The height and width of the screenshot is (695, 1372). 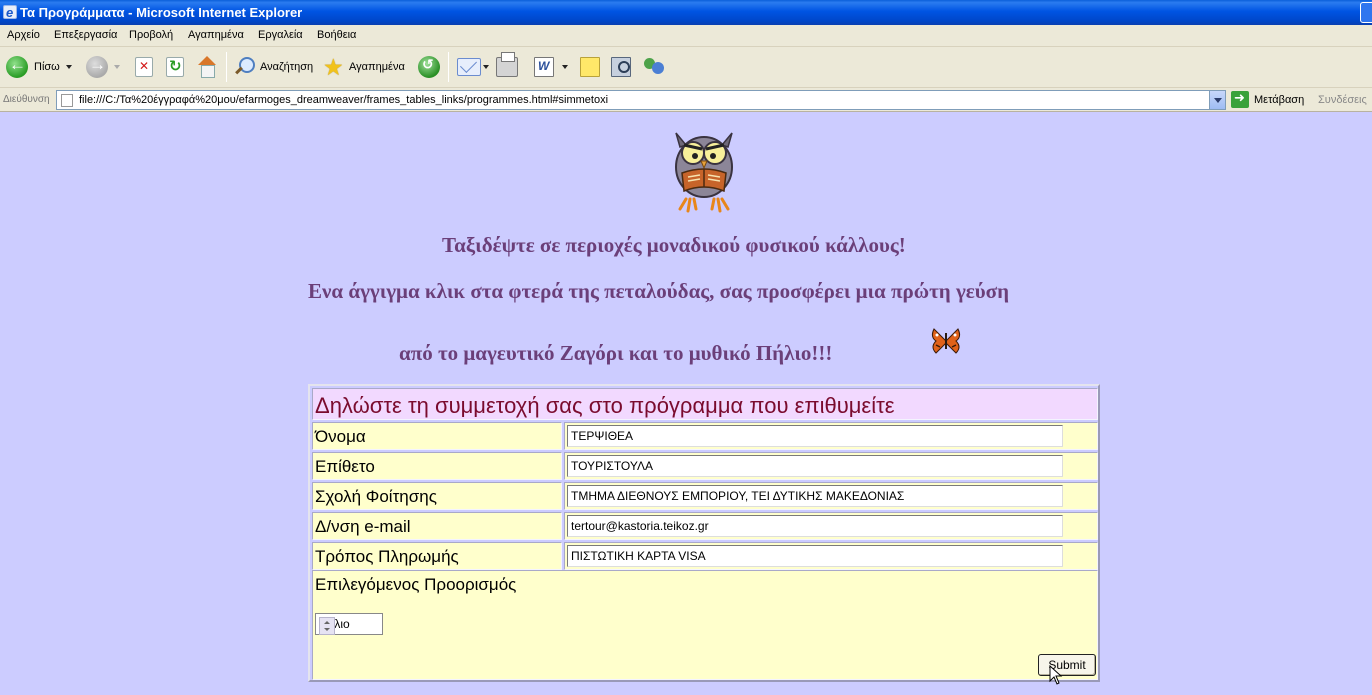 What do you see at coordinates (216, 35) in the screenshot?
I see `menu-favorites: Αγαπημένα` at bounding box center [216, 35].